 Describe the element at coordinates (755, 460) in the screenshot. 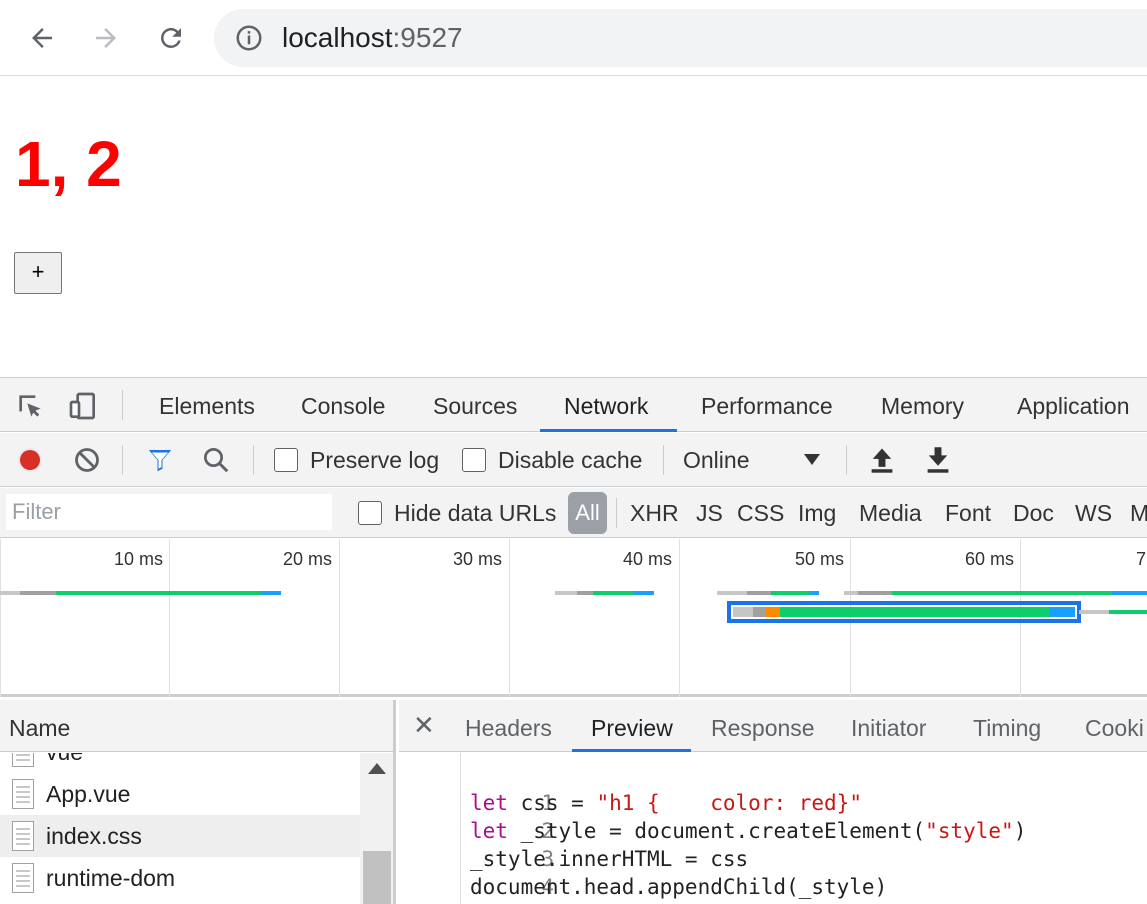

I see `throttle-select: Online` at that location.